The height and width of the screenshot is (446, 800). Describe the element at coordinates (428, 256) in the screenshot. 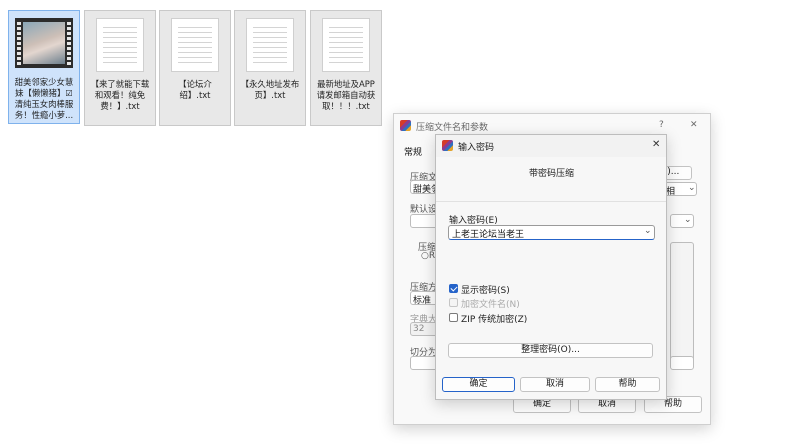

I see `format-radio: ○R` at that location.